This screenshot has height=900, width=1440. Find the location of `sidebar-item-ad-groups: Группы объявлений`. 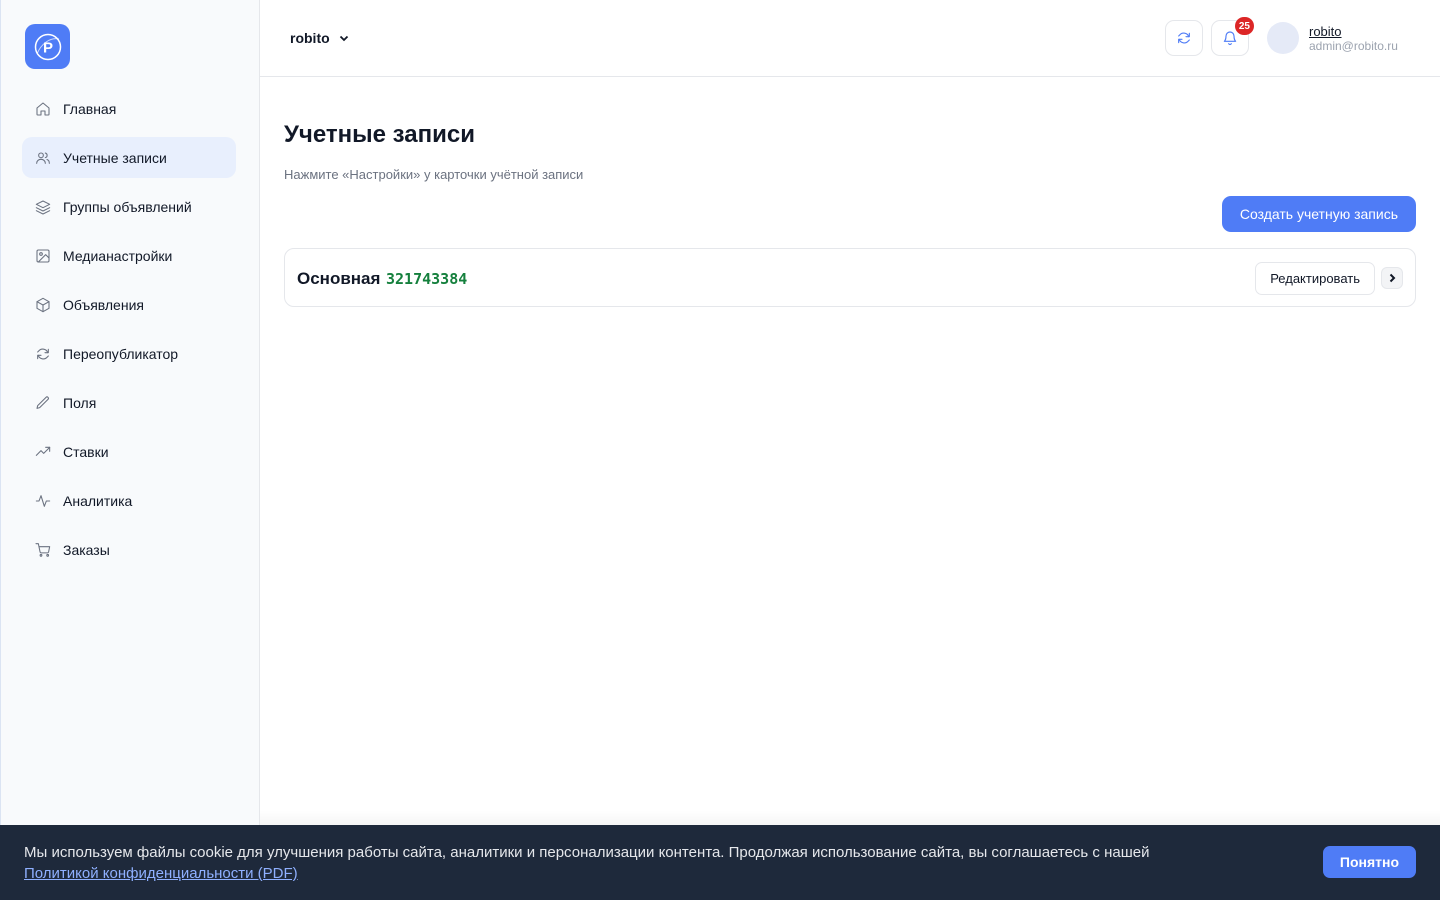

sidebar-item-ad-groups: Группы объявлений is located at coordinates (129, 206).